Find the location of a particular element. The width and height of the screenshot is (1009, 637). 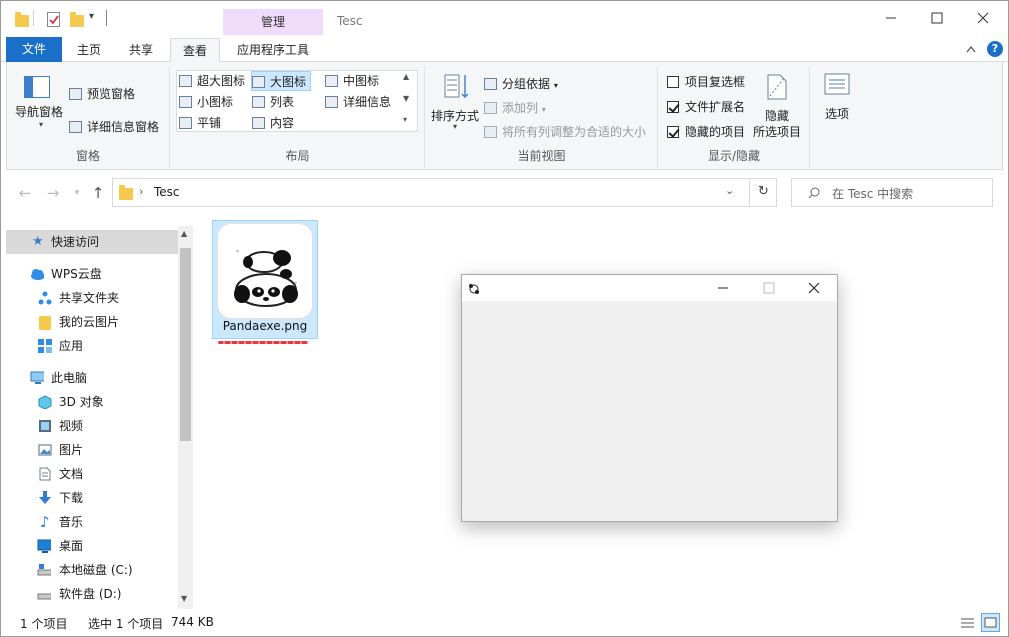

group-by-icon is located at coordinates (490, 84).